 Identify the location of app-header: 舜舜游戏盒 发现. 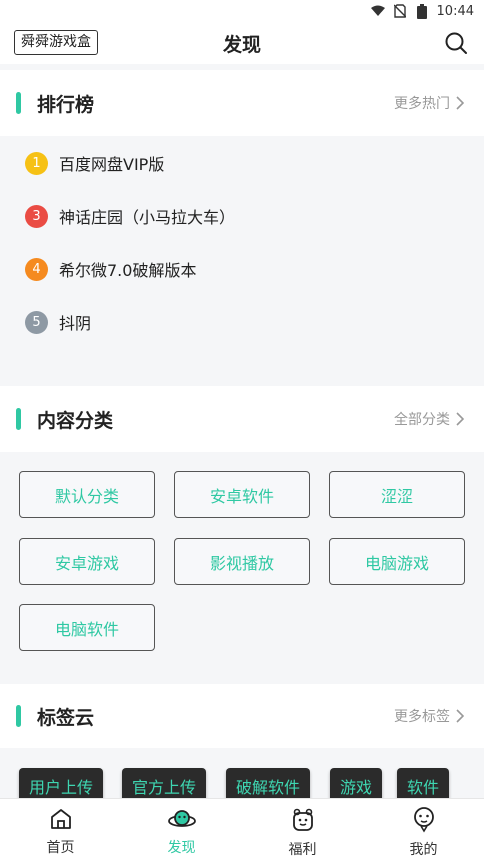
(242, 43).